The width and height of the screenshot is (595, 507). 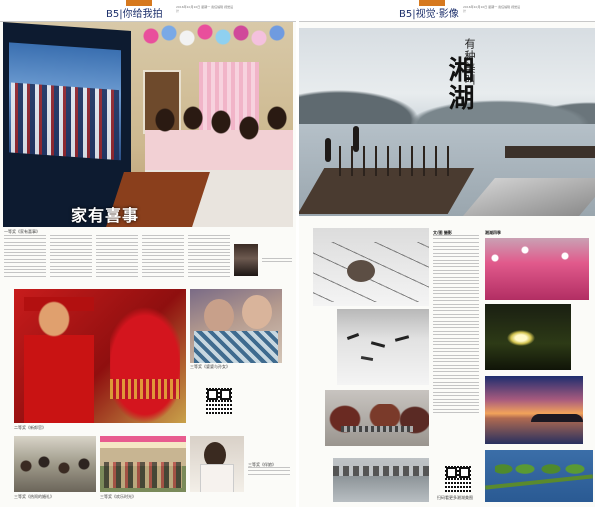 What do you see at coordinates (455, 497) in the screenshot?
I see `qr-caption: 扫码看更多湘湖美图` at bounding box center [455, 497].